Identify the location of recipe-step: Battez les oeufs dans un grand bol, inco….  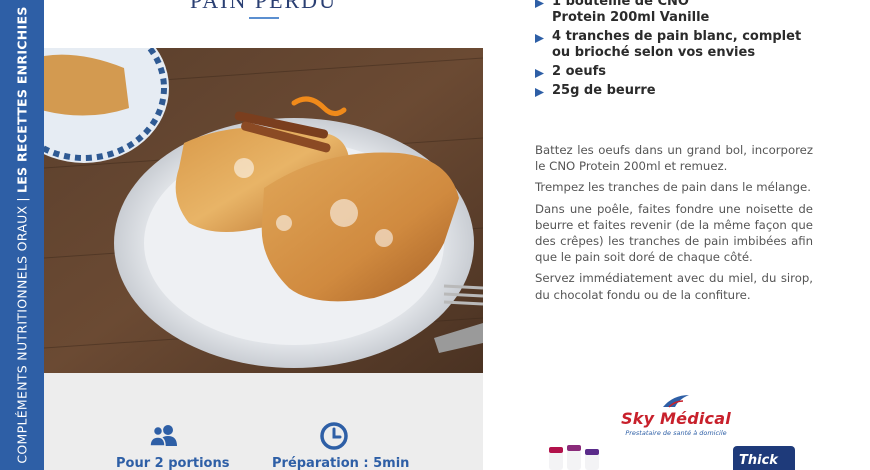
(674, 158).